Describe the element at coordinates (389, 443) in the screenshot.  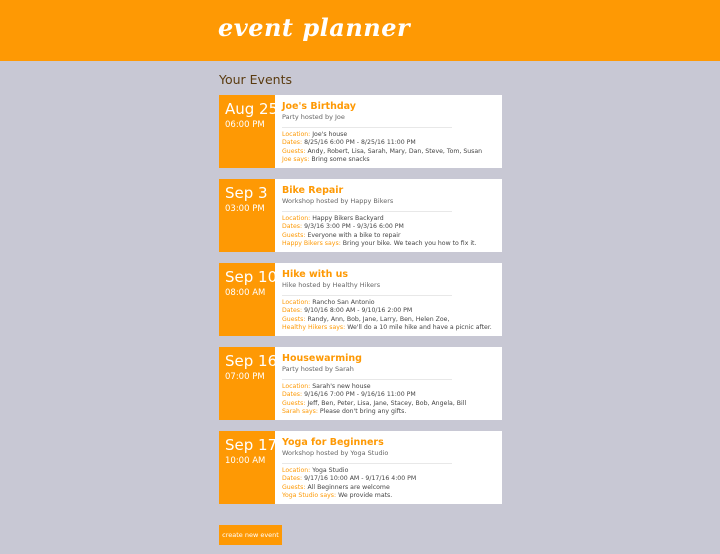
I see `event-title: Yoga for Beginners` at that location.